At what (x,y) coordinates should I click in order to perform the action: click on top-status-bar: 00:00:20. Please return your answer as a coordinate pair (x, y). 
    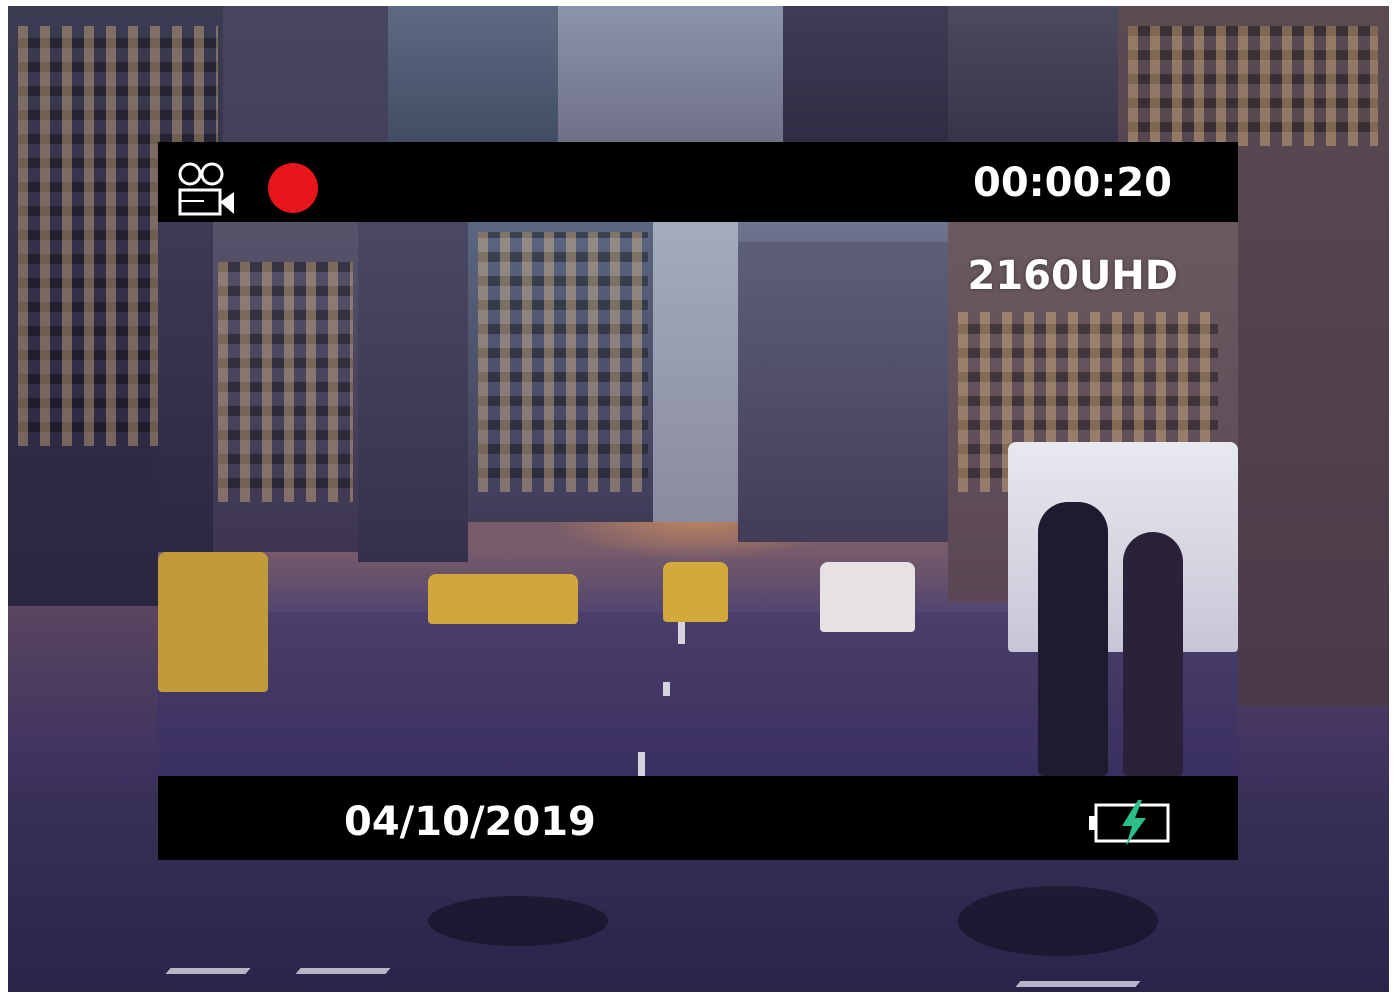
    Looking at the image, I should click on (698, 182).